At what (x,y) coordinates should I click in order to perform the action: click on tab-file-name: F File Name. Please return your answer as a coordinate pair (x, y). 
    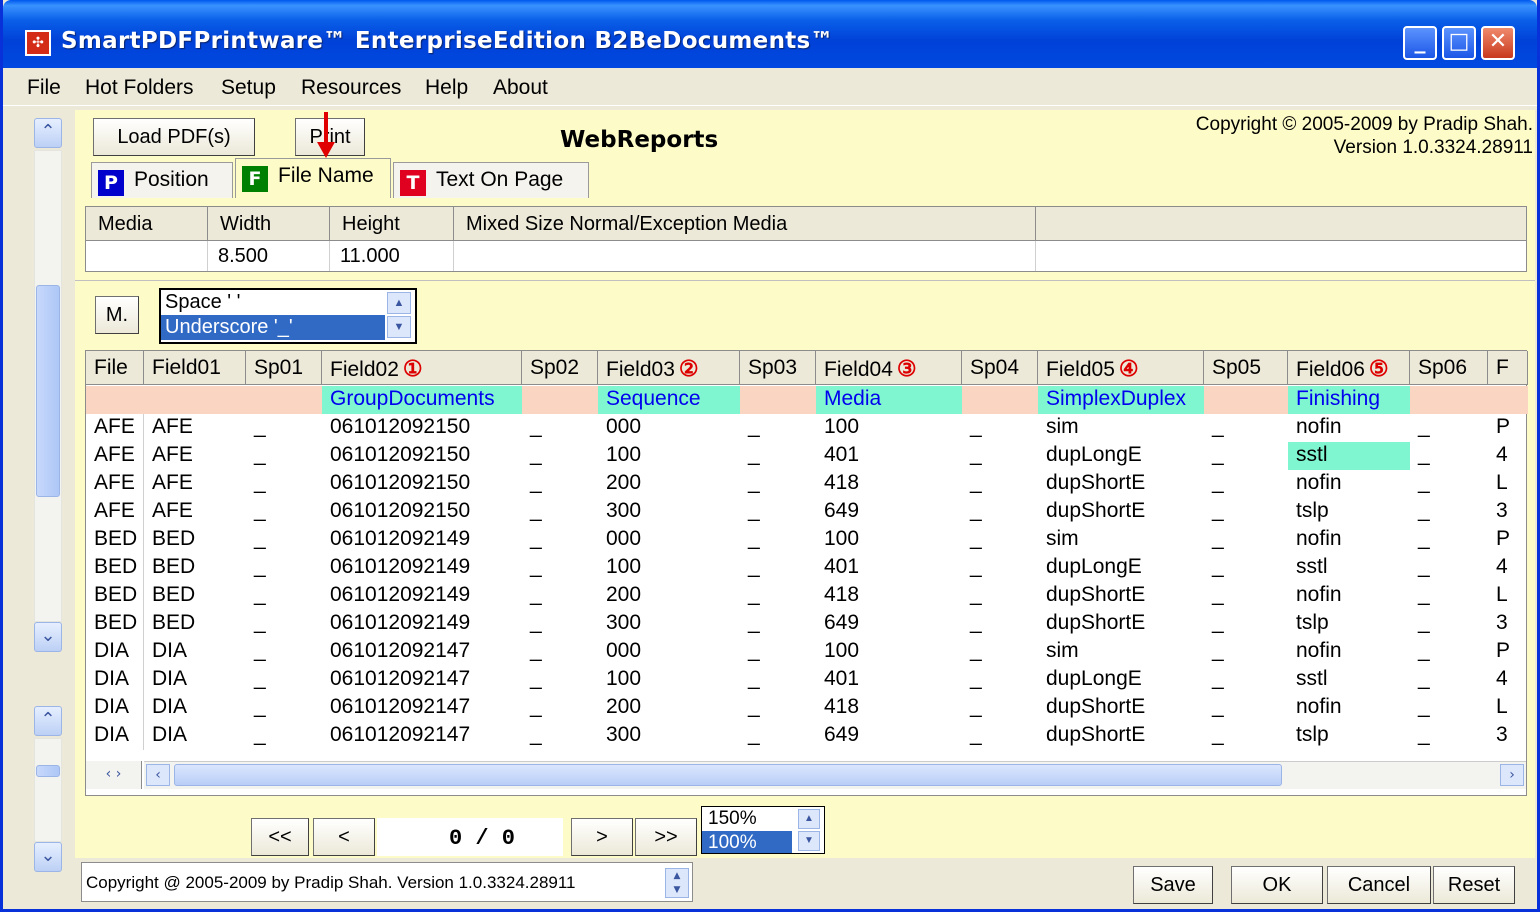
    Looking at the image, I should click on (313, 178).